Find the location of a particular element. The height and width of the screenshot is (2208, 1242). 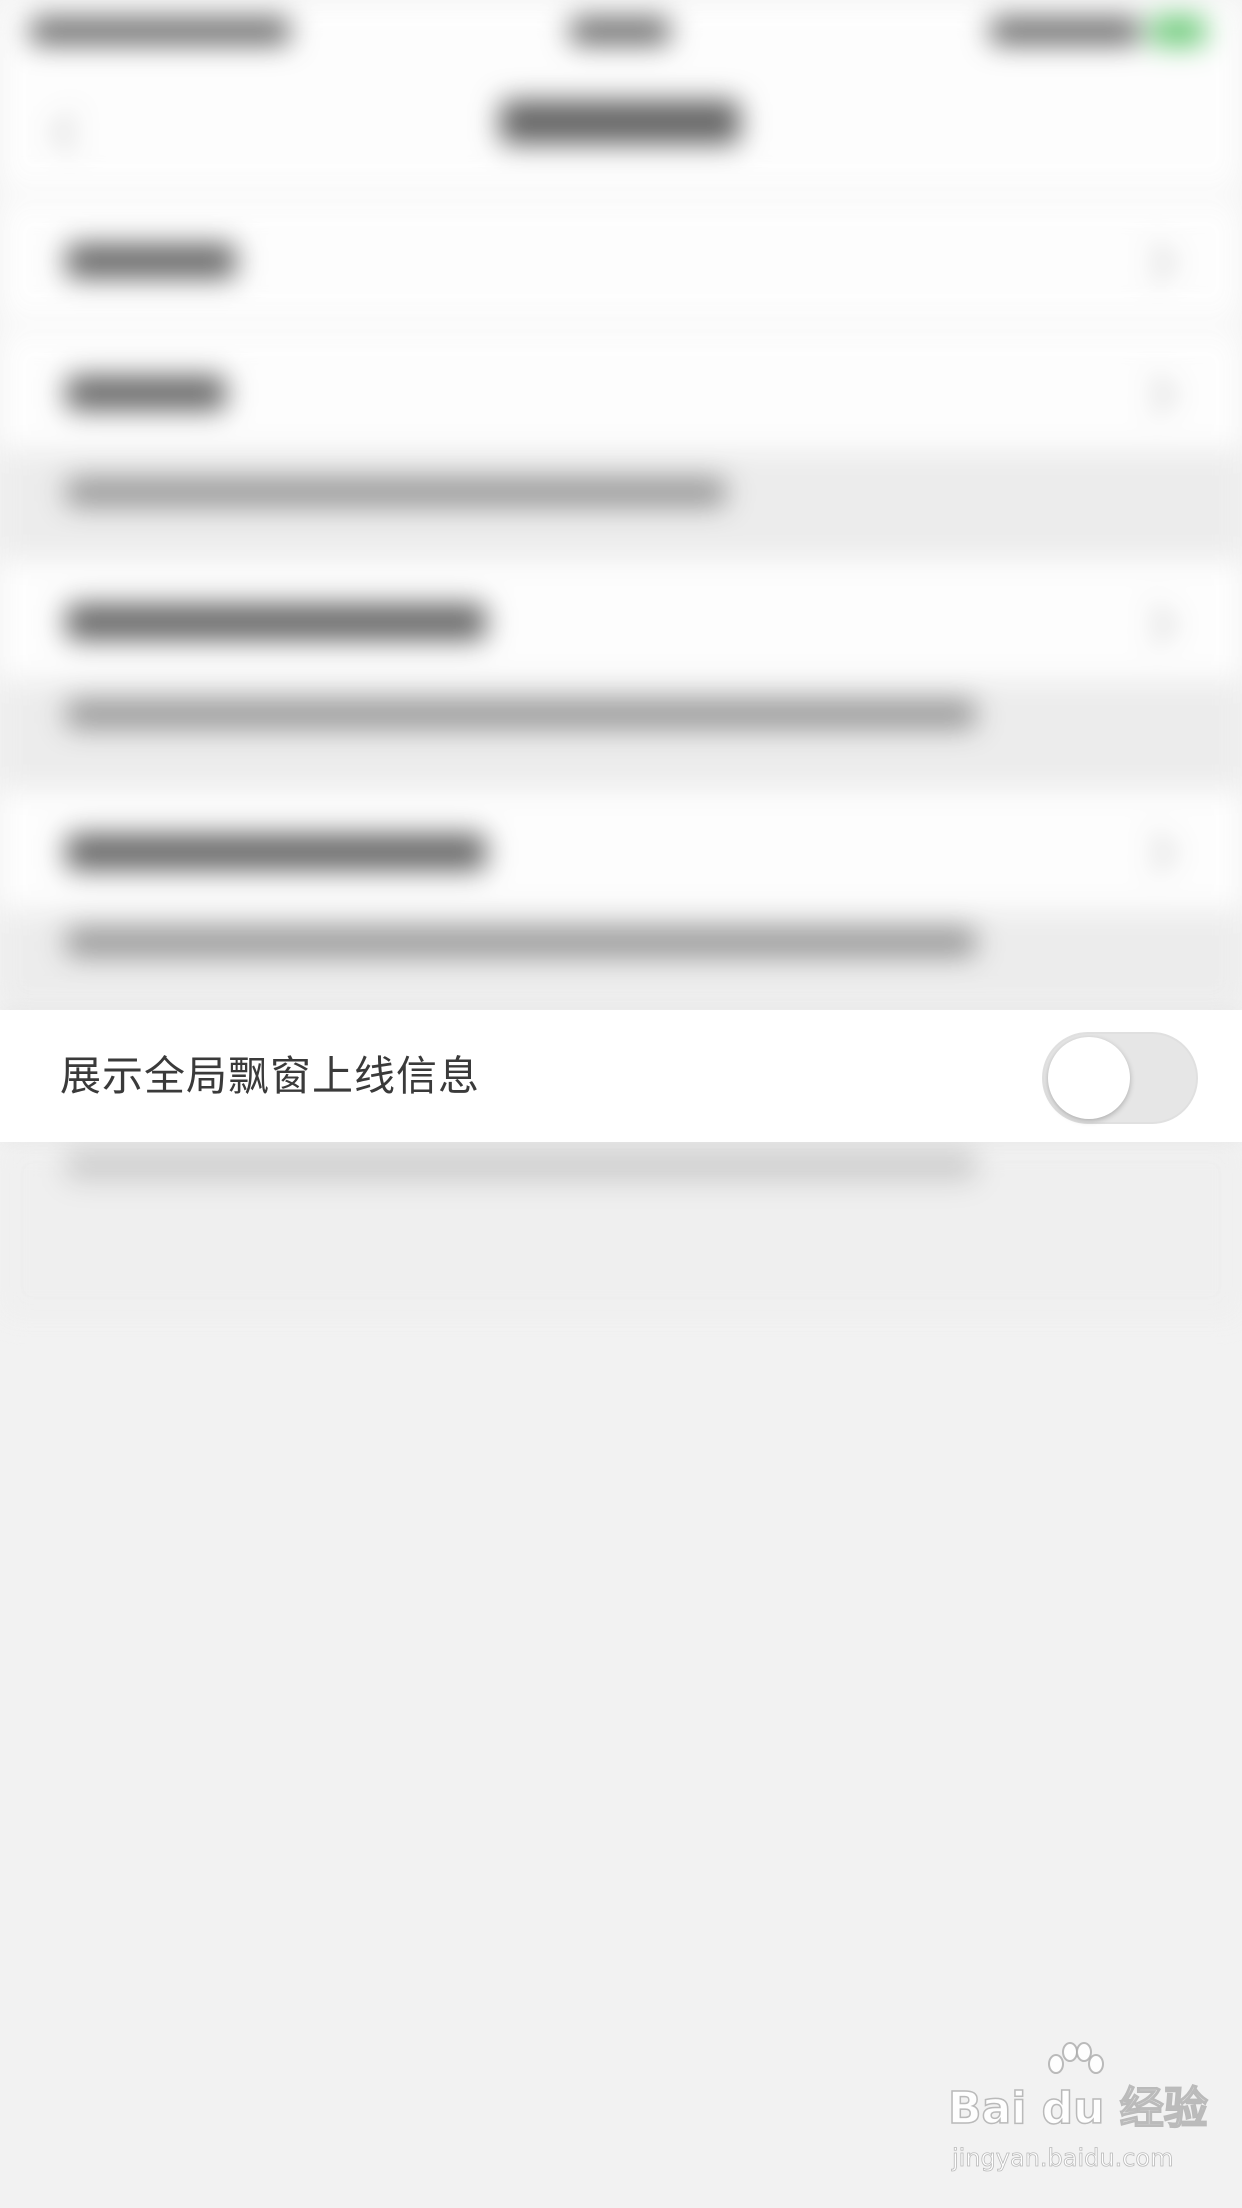

baidu-jingyan-watermark: Bai du 经验 jingyan.baidu.com is located at coordinates (1078, 2117).